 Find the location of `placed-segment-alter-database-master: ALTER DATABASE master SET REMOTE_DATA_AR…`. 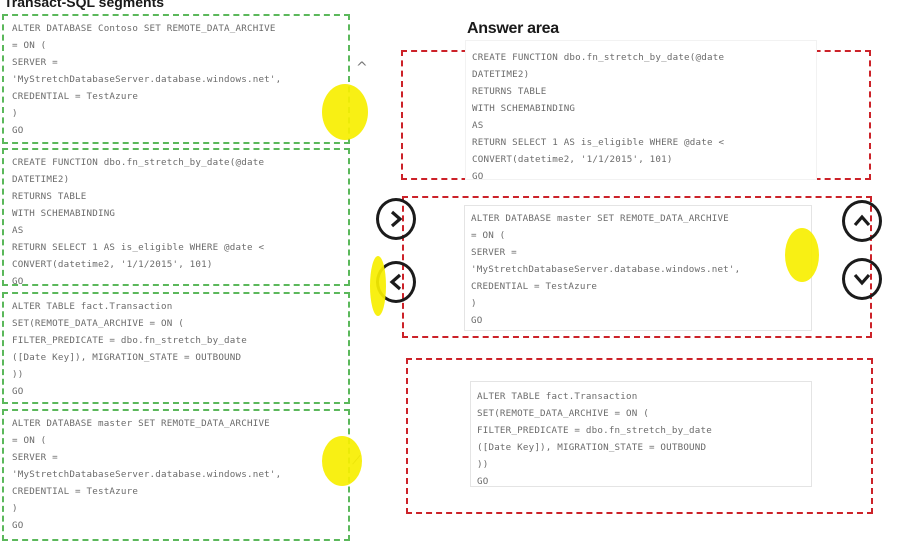

placed-segment-alter-database-master: ALTER DATABASE master SET REMOTE_DATA_AR… is located at coordinates (638, 268).